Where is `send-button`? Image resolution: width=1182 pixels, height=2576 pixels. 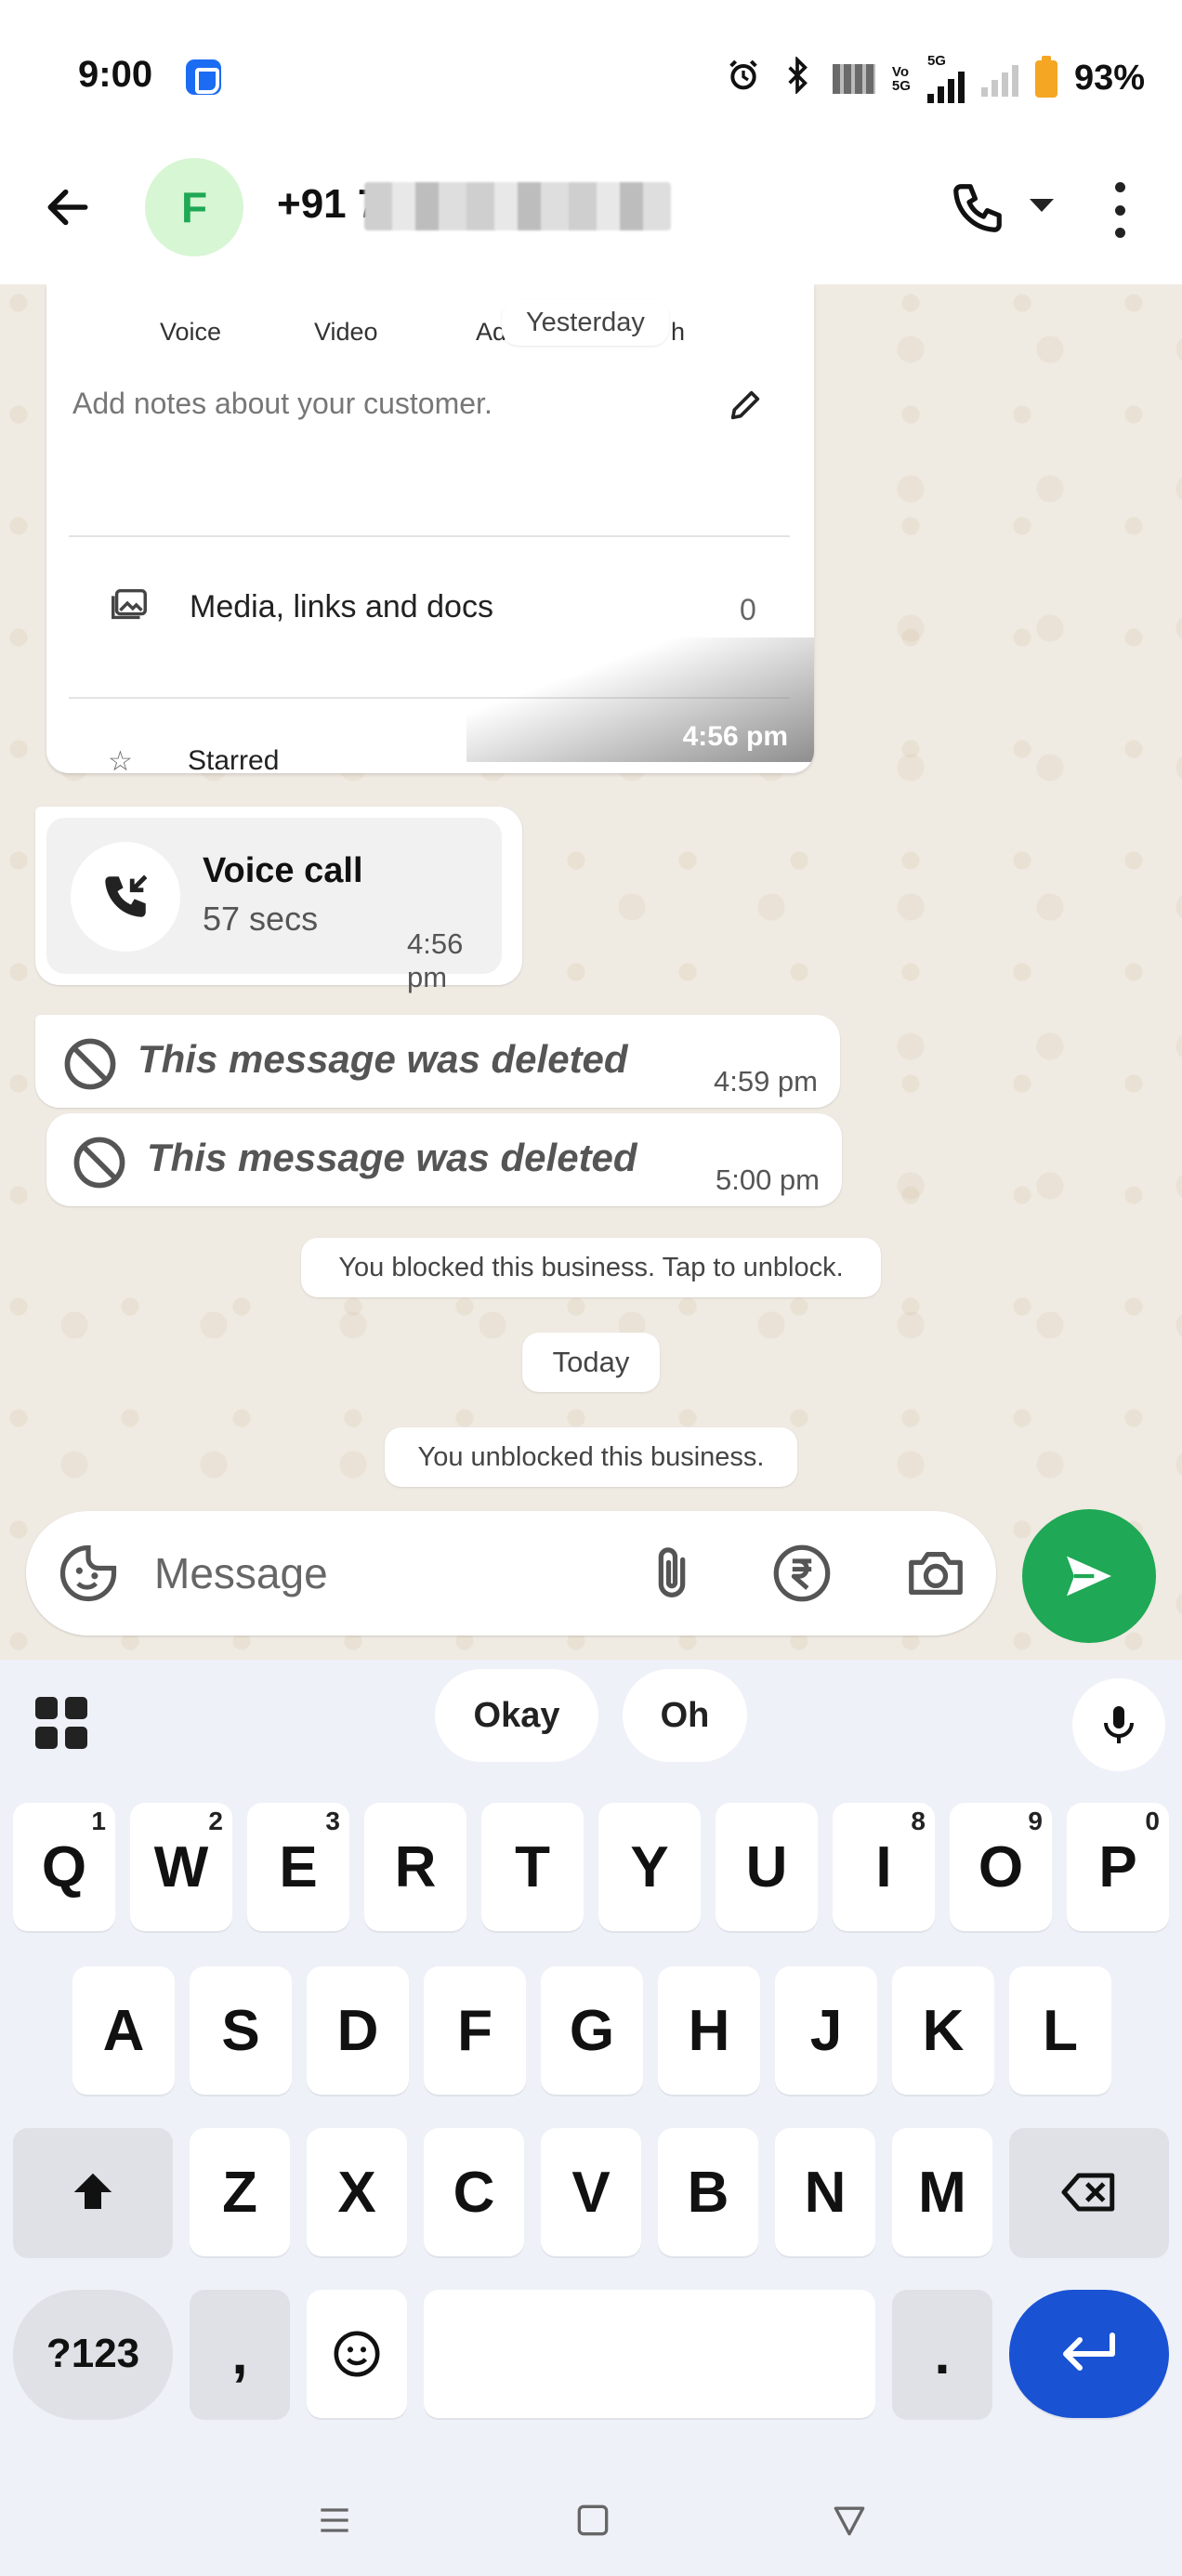
send-button is located at coordinates (1089, 1576).